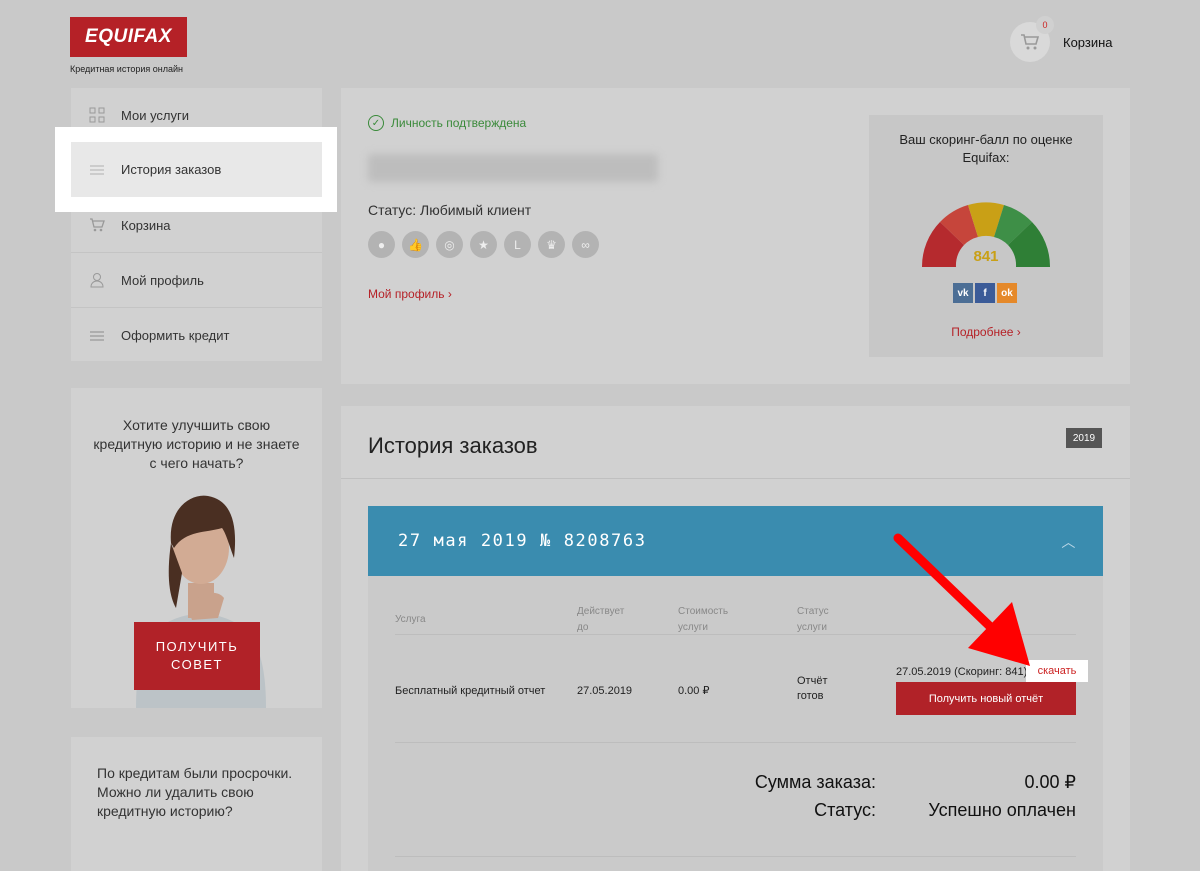 The image size is (1200, 871). I want to click on more-details-link: Подробнее ›, so click(986, 332).